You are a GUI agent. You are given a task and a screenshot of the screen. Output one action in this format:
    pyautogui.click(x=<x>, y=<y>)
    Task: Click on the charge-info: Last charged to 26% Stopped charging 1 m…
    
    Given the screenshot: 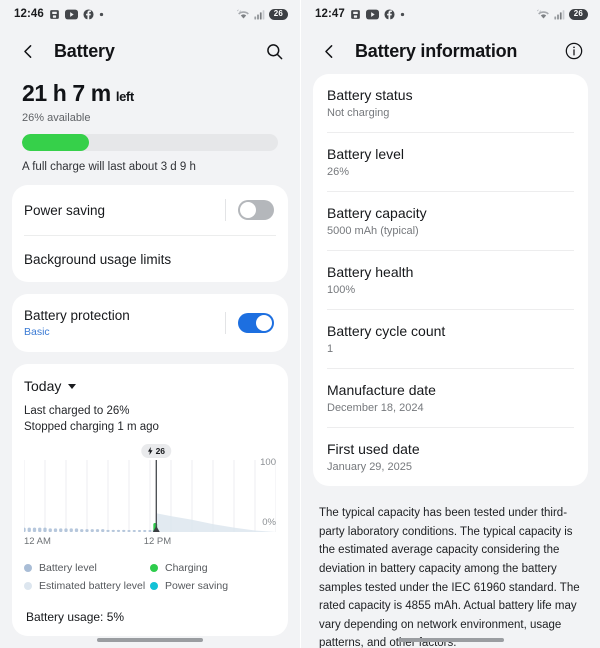 What is the action you would take?
    pyautogui.click(x=150, y=419)
    